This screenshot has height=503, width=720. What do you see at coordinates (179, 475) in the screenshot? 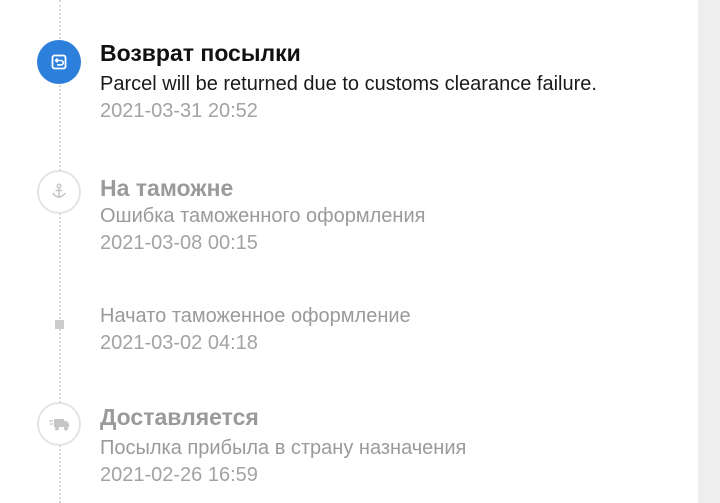
I see `event-timestamp: 2021-02-26 16:59` at bounding box center [179, 475].